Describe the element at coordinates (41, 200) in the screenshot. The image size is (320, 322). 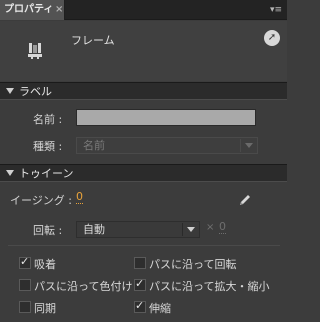
I see `ease-label: イージング :` at that location.